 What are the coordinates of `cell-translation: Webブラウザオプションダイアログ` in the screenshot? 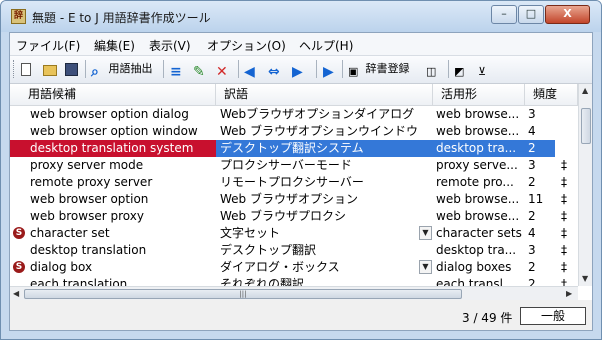 It's located at (324, 114).